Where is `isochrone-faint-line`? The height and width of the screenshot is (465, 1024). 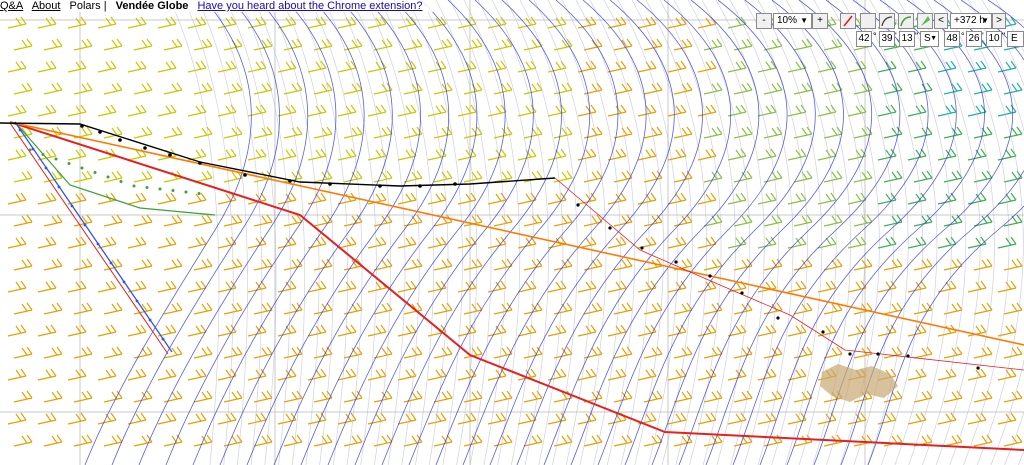
isochrone-faint-line is located at coordinates (194, 232).